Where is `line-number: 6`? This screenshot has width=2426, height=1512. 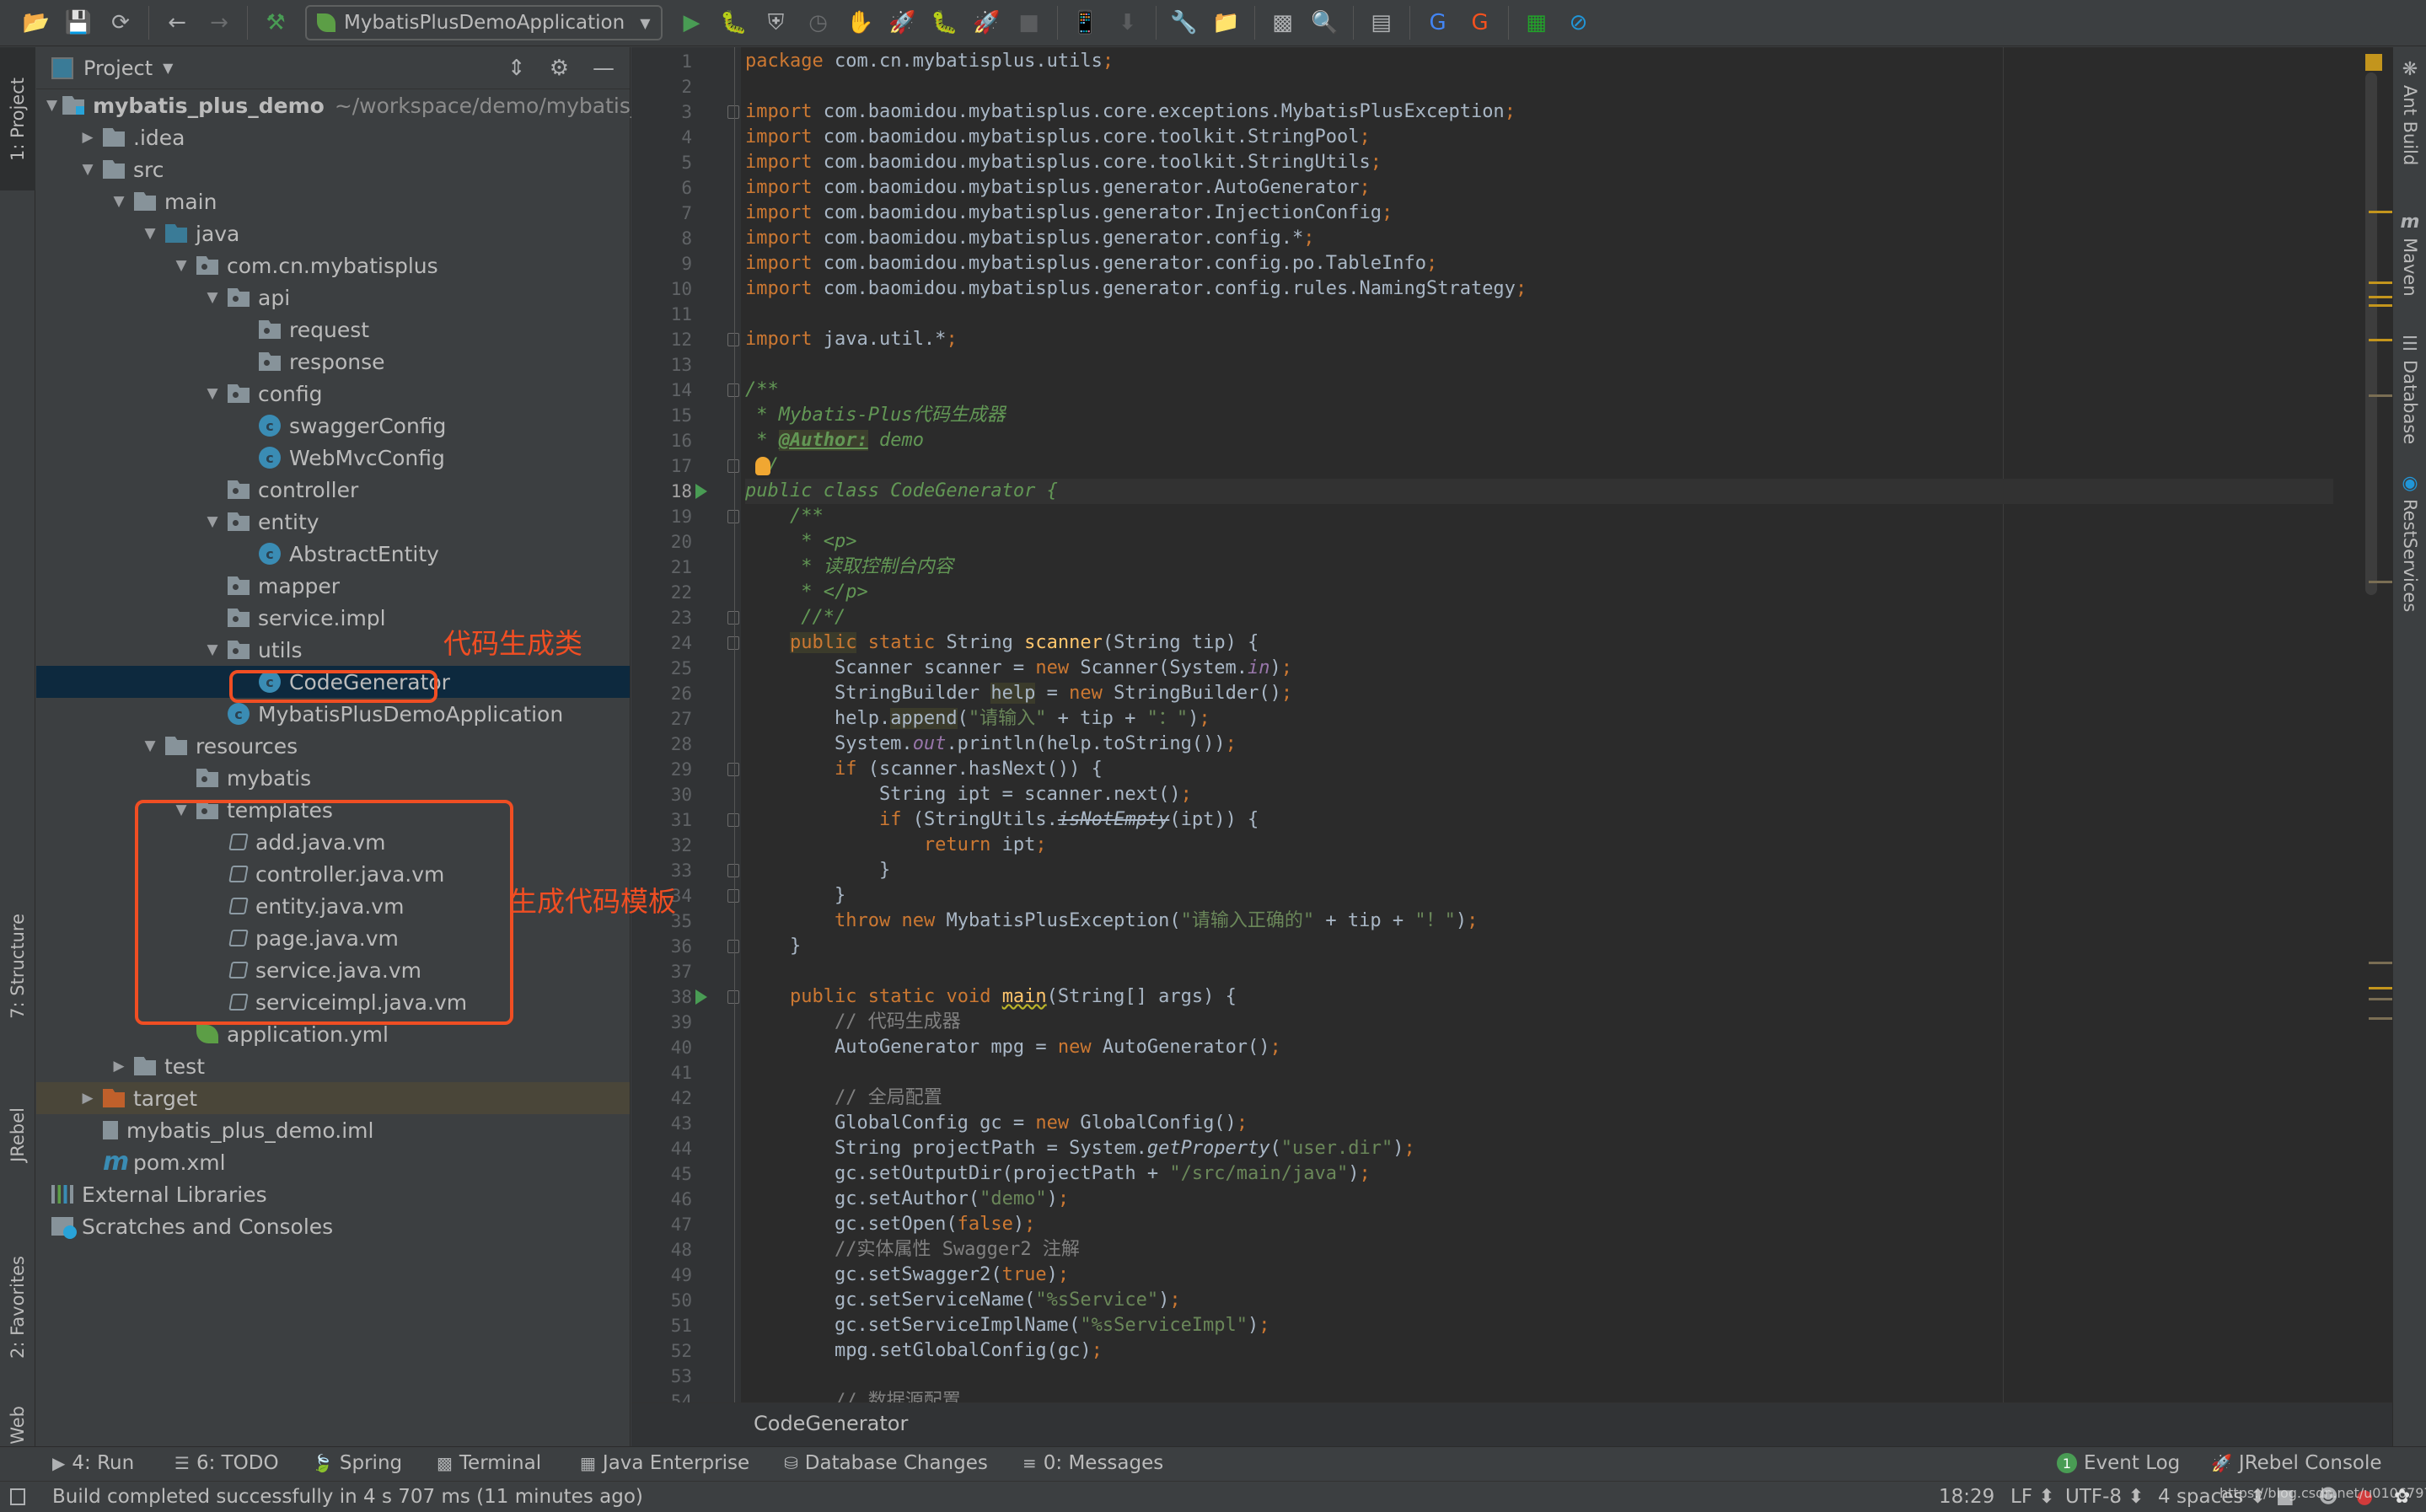 line-number: 6 is located at coordinates (661, 188).